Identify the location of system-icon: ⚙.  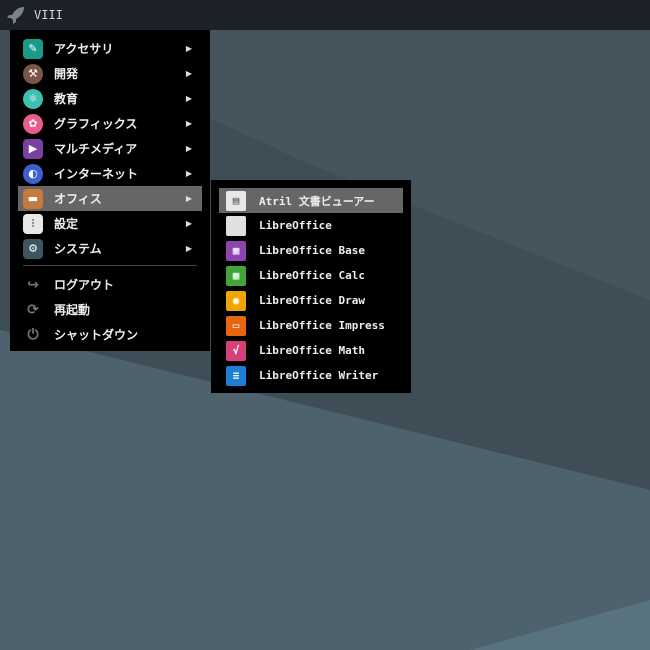
(33, 248).